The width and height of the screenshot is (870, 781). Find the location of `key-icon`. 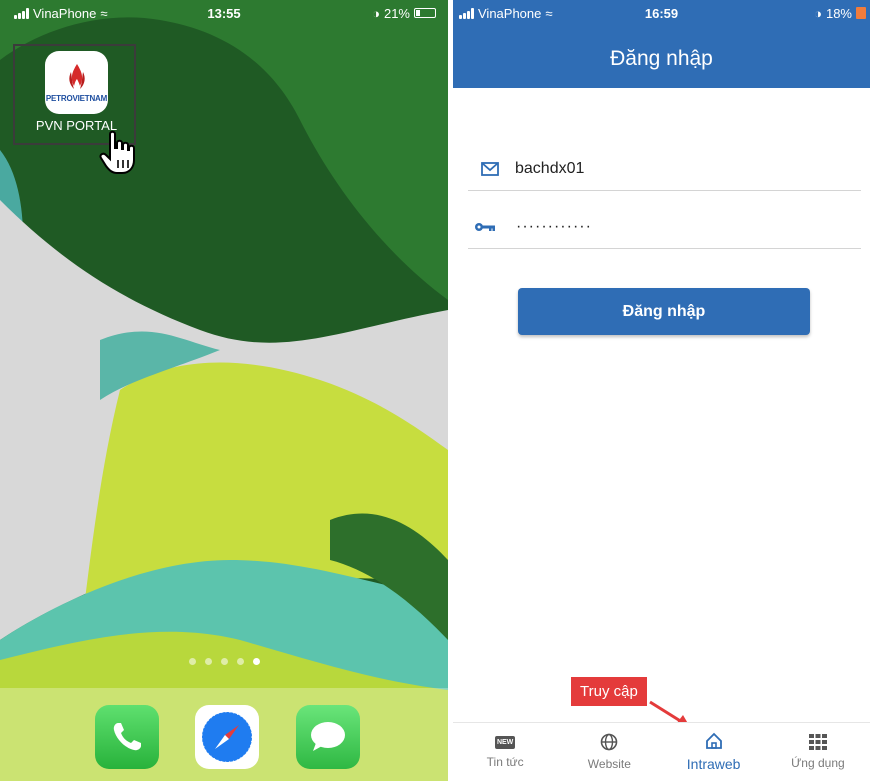

key-icon is located at coordinates (485, 227).